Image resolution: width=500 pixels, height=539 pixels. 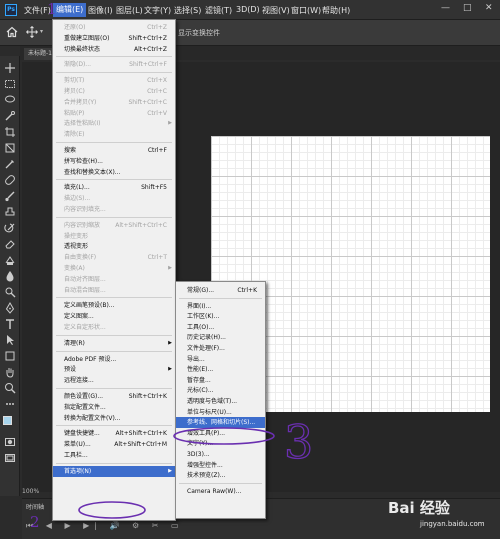 What do you see at coordinates (129, 10) in the screenshot?
I see `menu-layer: 图层(L)` at bounding box center [129, 10].